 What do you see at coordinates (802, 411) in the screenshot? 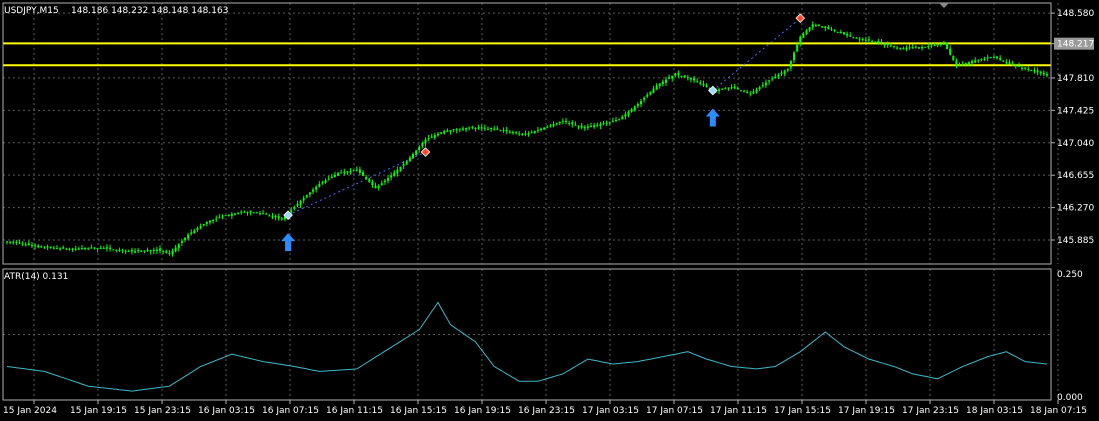
I see `time-tick-label: 17 Jan 15:15` at bounding box center [802, 411].